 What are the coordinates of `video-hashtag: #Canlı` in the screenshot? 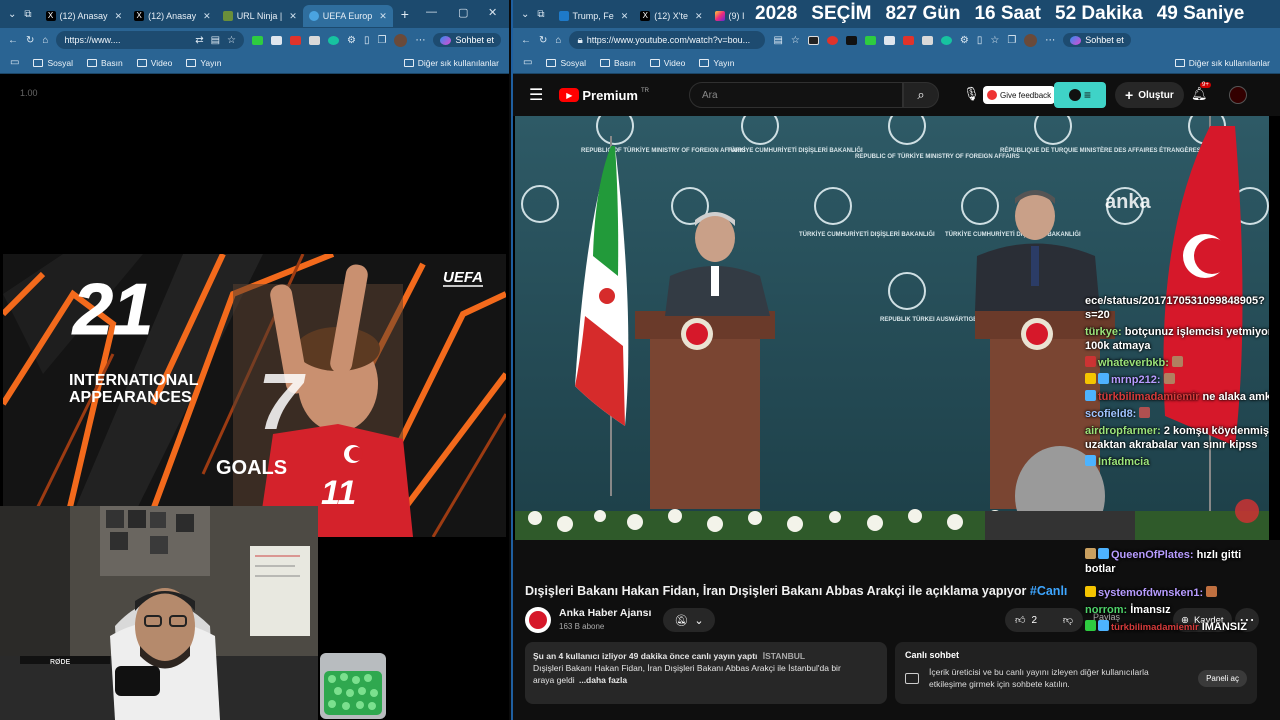 It's located at (1049, 591).